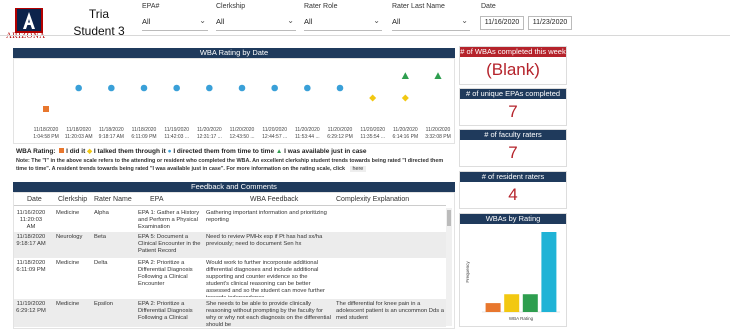 The height and width of the screenshot is (329, 730). What do you see at coordinates (502, 23) in the screenshot?
I see `date-start-input: 11/16/2020` at bounding box center [502, 23].